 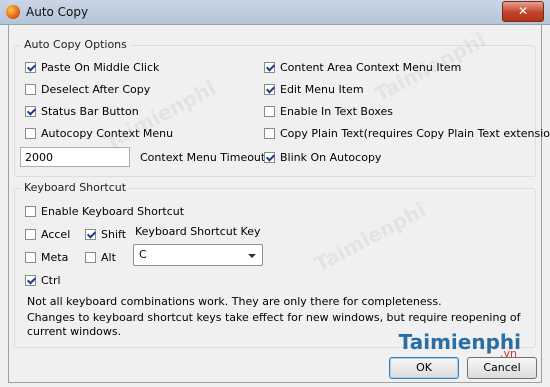 I want to click on ctrl-option: Ctrl, so click(x=43, y=280).